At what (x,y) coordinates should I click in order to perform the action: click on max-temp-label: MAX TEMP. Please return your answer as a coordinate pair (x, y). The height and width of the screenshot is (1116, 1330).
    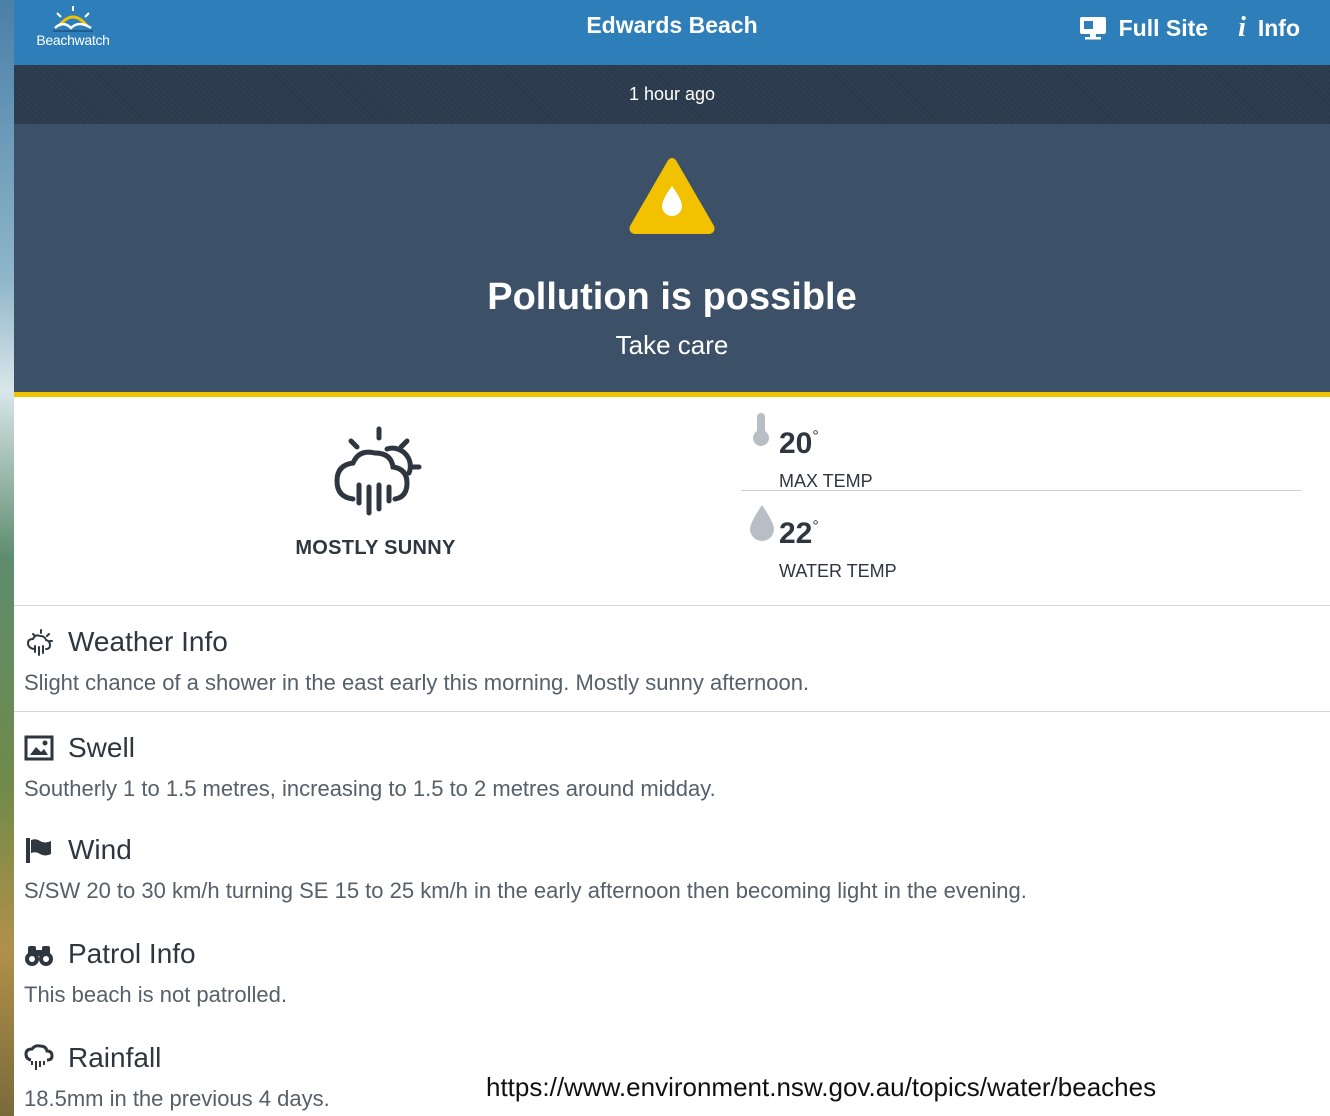
    Looking at the image, I should click on (826, 481).